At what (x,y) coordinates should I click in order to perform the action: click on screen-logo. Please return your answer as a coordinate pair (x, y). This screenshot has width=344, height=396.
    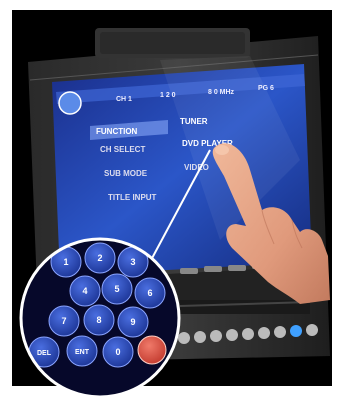
    Looking at the image, I should click on (70, 103).